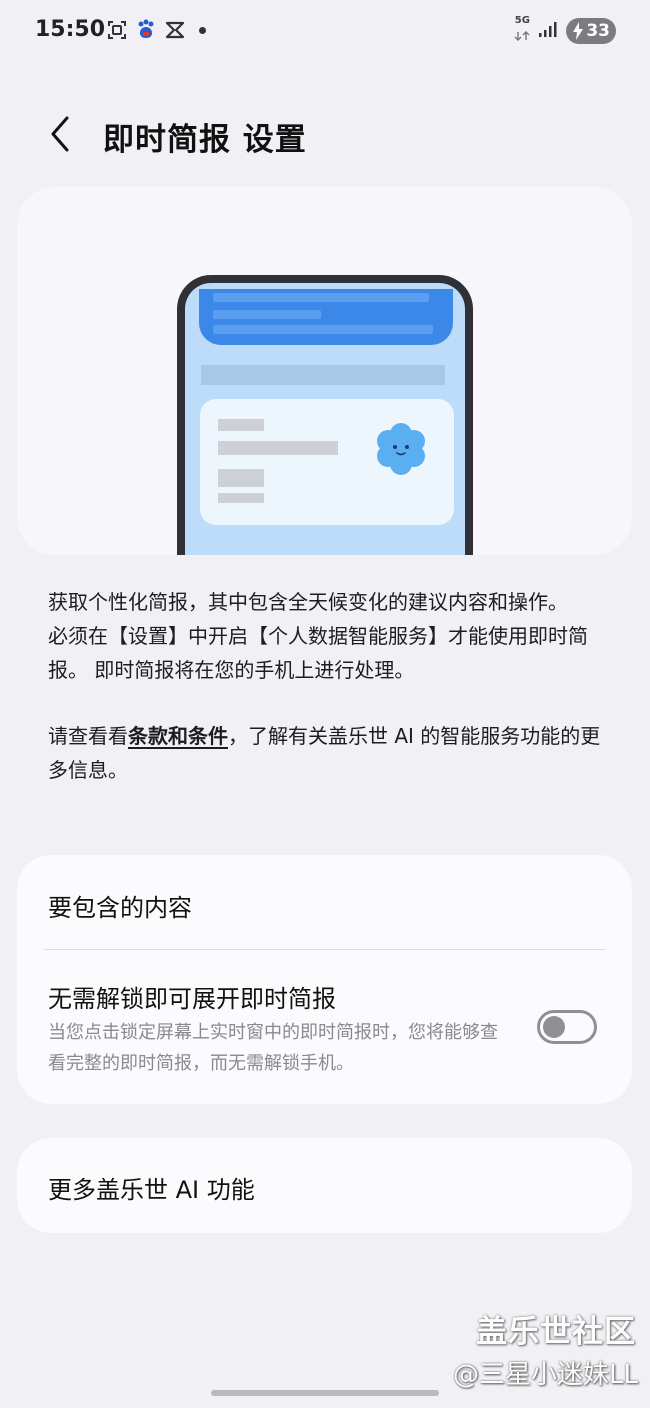 This screenshot has height=1408, width=650. I want to click on battery-charging-icon, so click(578, 30).